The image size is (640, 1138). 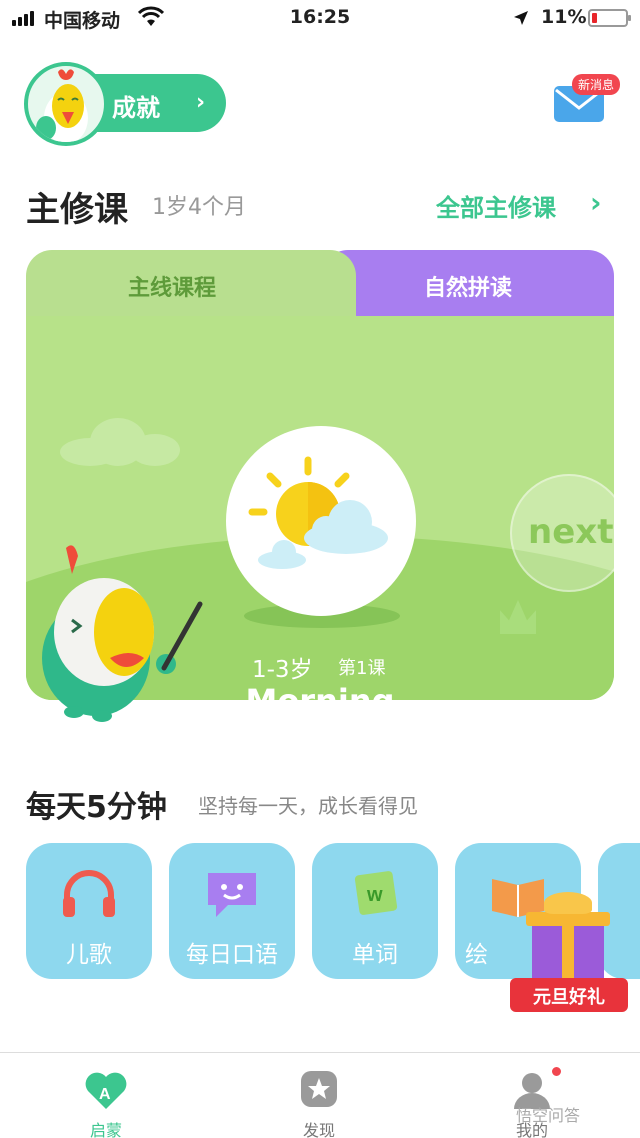 I want to click on star-icon, so click(x=319, y=1089).